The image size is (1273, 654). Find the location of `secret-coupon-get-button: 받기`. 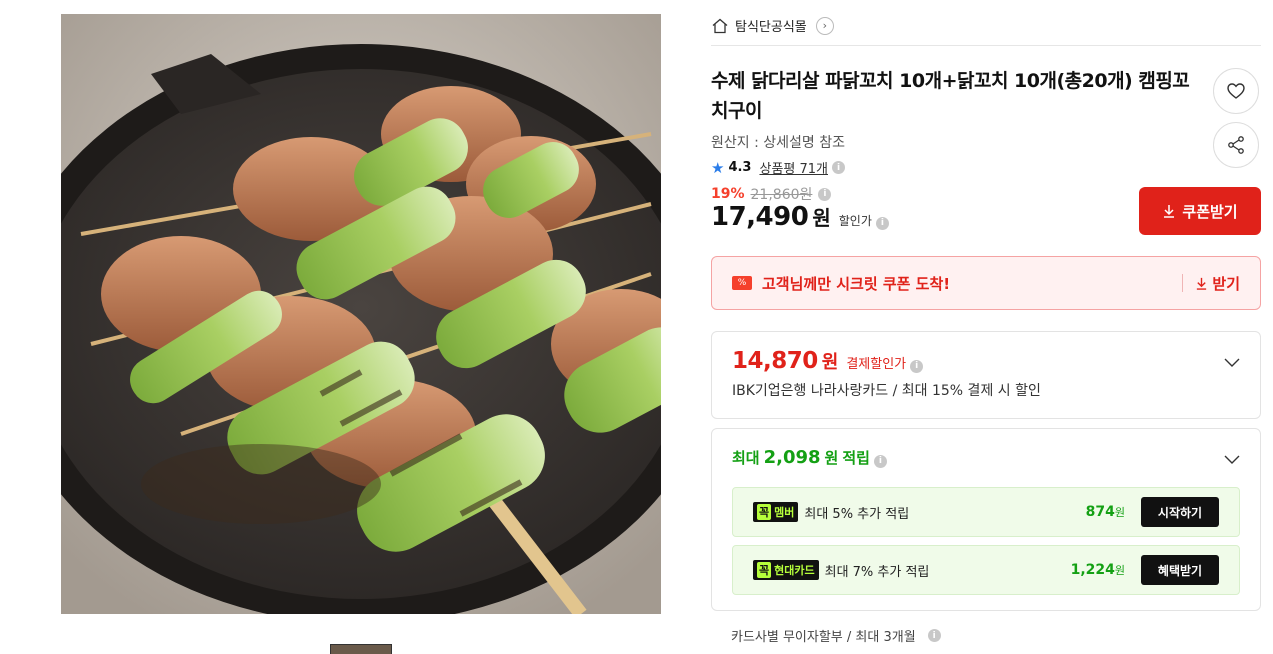

secret-coupon-get-button: 받기 is located at coordinates (1217, 283).